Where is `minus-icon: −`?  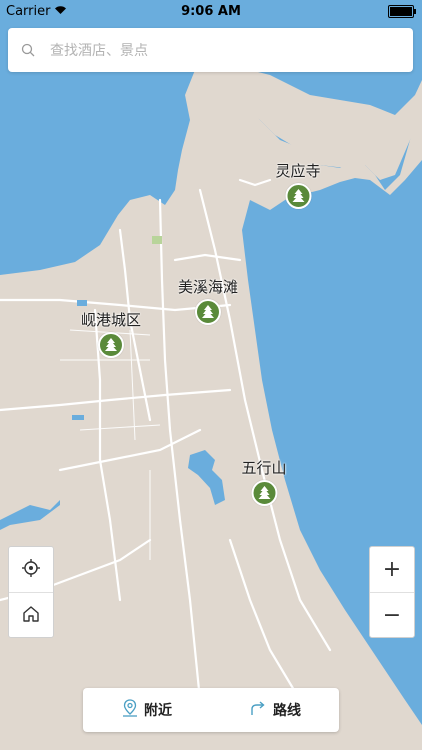 minus-icon: − is located at coordinates (392, 615).